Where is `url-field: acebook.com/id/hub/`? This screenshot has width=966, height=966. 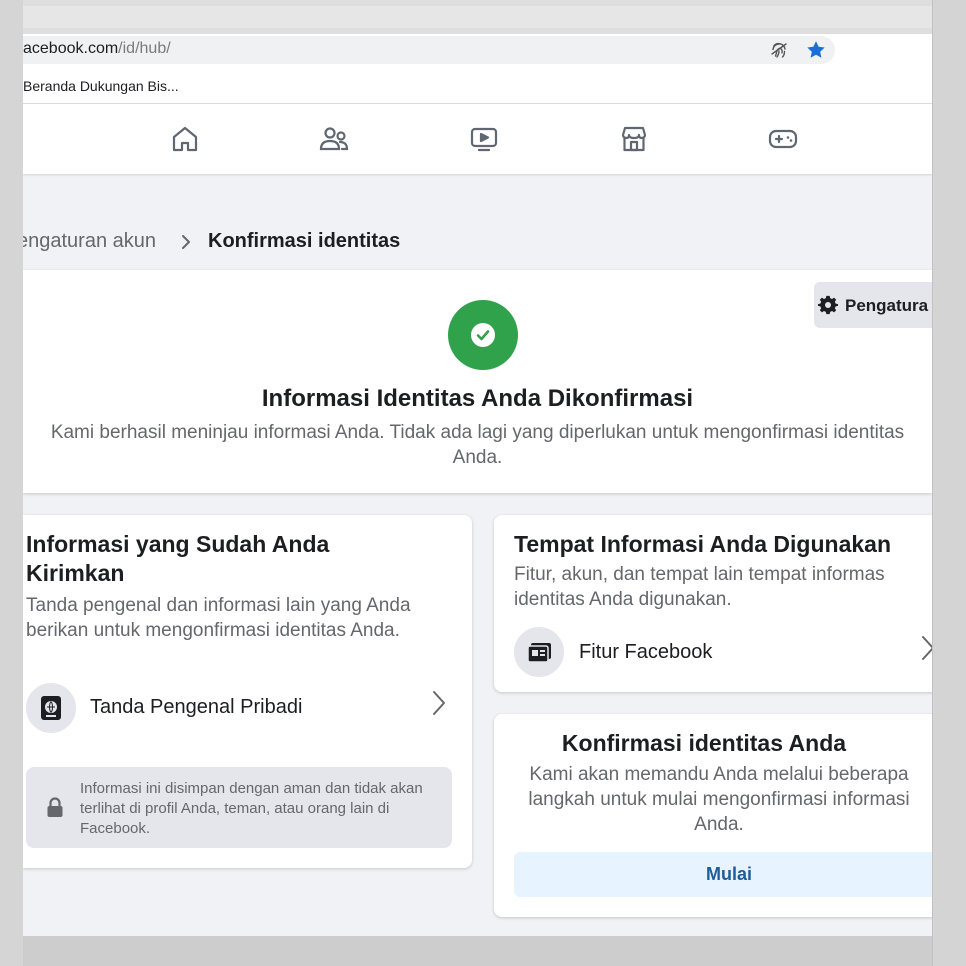 url-field: acebook.com/id/hub/ is located at coordinates (429, 50).